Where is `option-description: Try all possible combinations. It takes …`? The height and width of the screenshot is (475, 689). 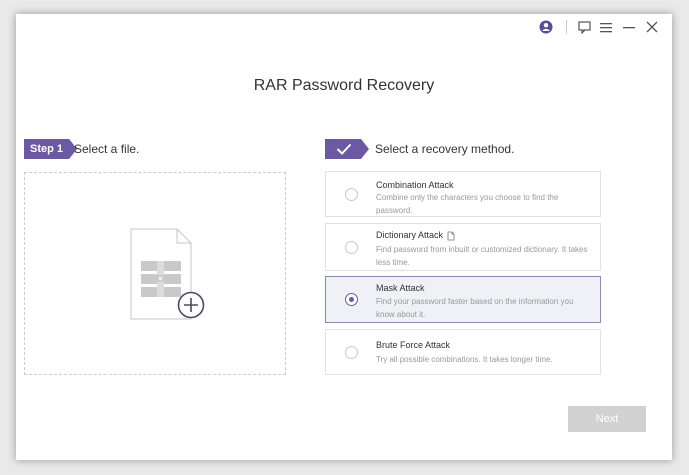
option-description: Try all possible combinations. It takes … is located at coordinates (464, 359).